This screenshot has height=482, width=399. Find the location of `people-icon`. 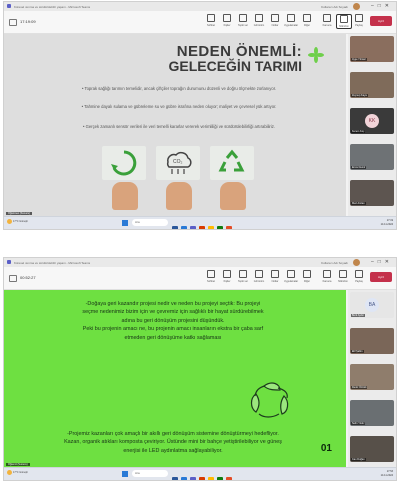

people-icon is located at coordinates (227, 18).